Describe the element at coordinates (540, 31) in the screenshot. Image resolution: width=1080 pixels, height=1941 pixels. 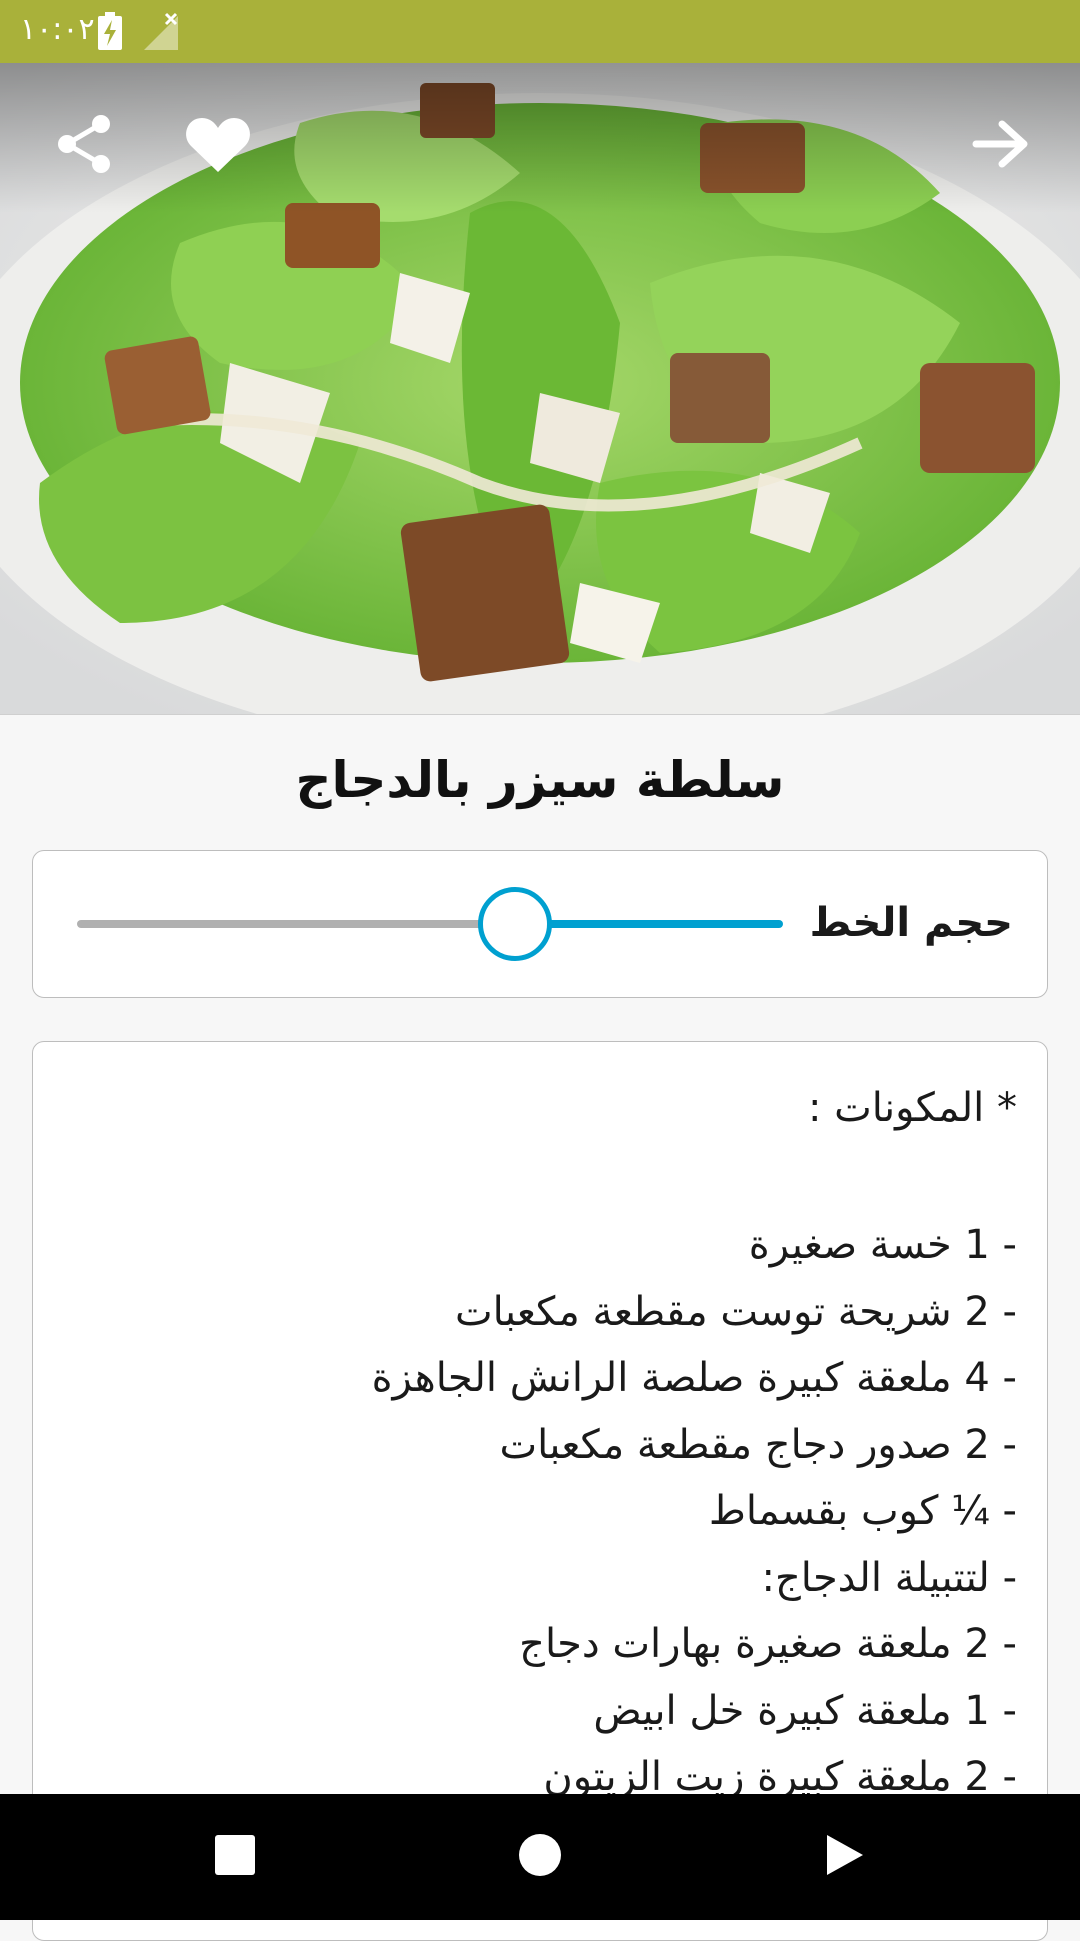
I see `status-bar: ١٠:٠٢` at that location.